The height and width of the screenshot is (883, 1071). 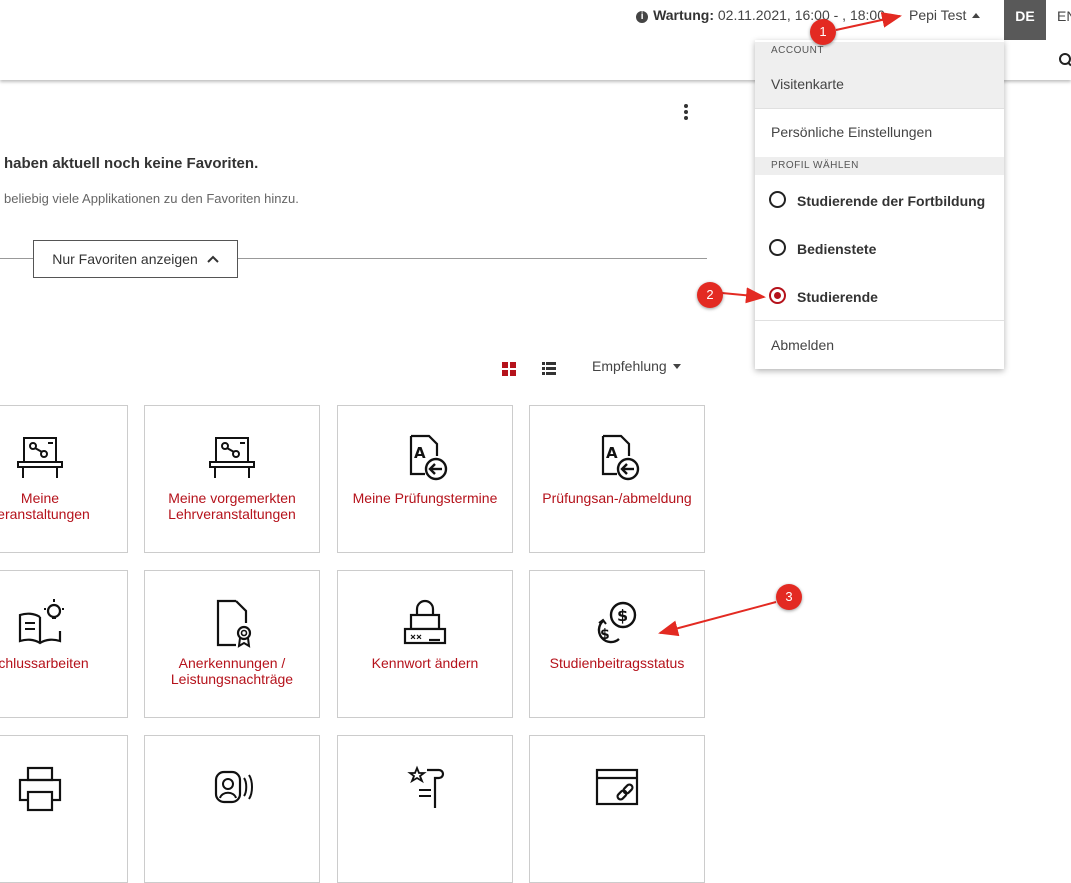 What do you see at coordinates (232, 809) in the screenshot?
I see `tile-contact-card` at bounding box center [232, 809].